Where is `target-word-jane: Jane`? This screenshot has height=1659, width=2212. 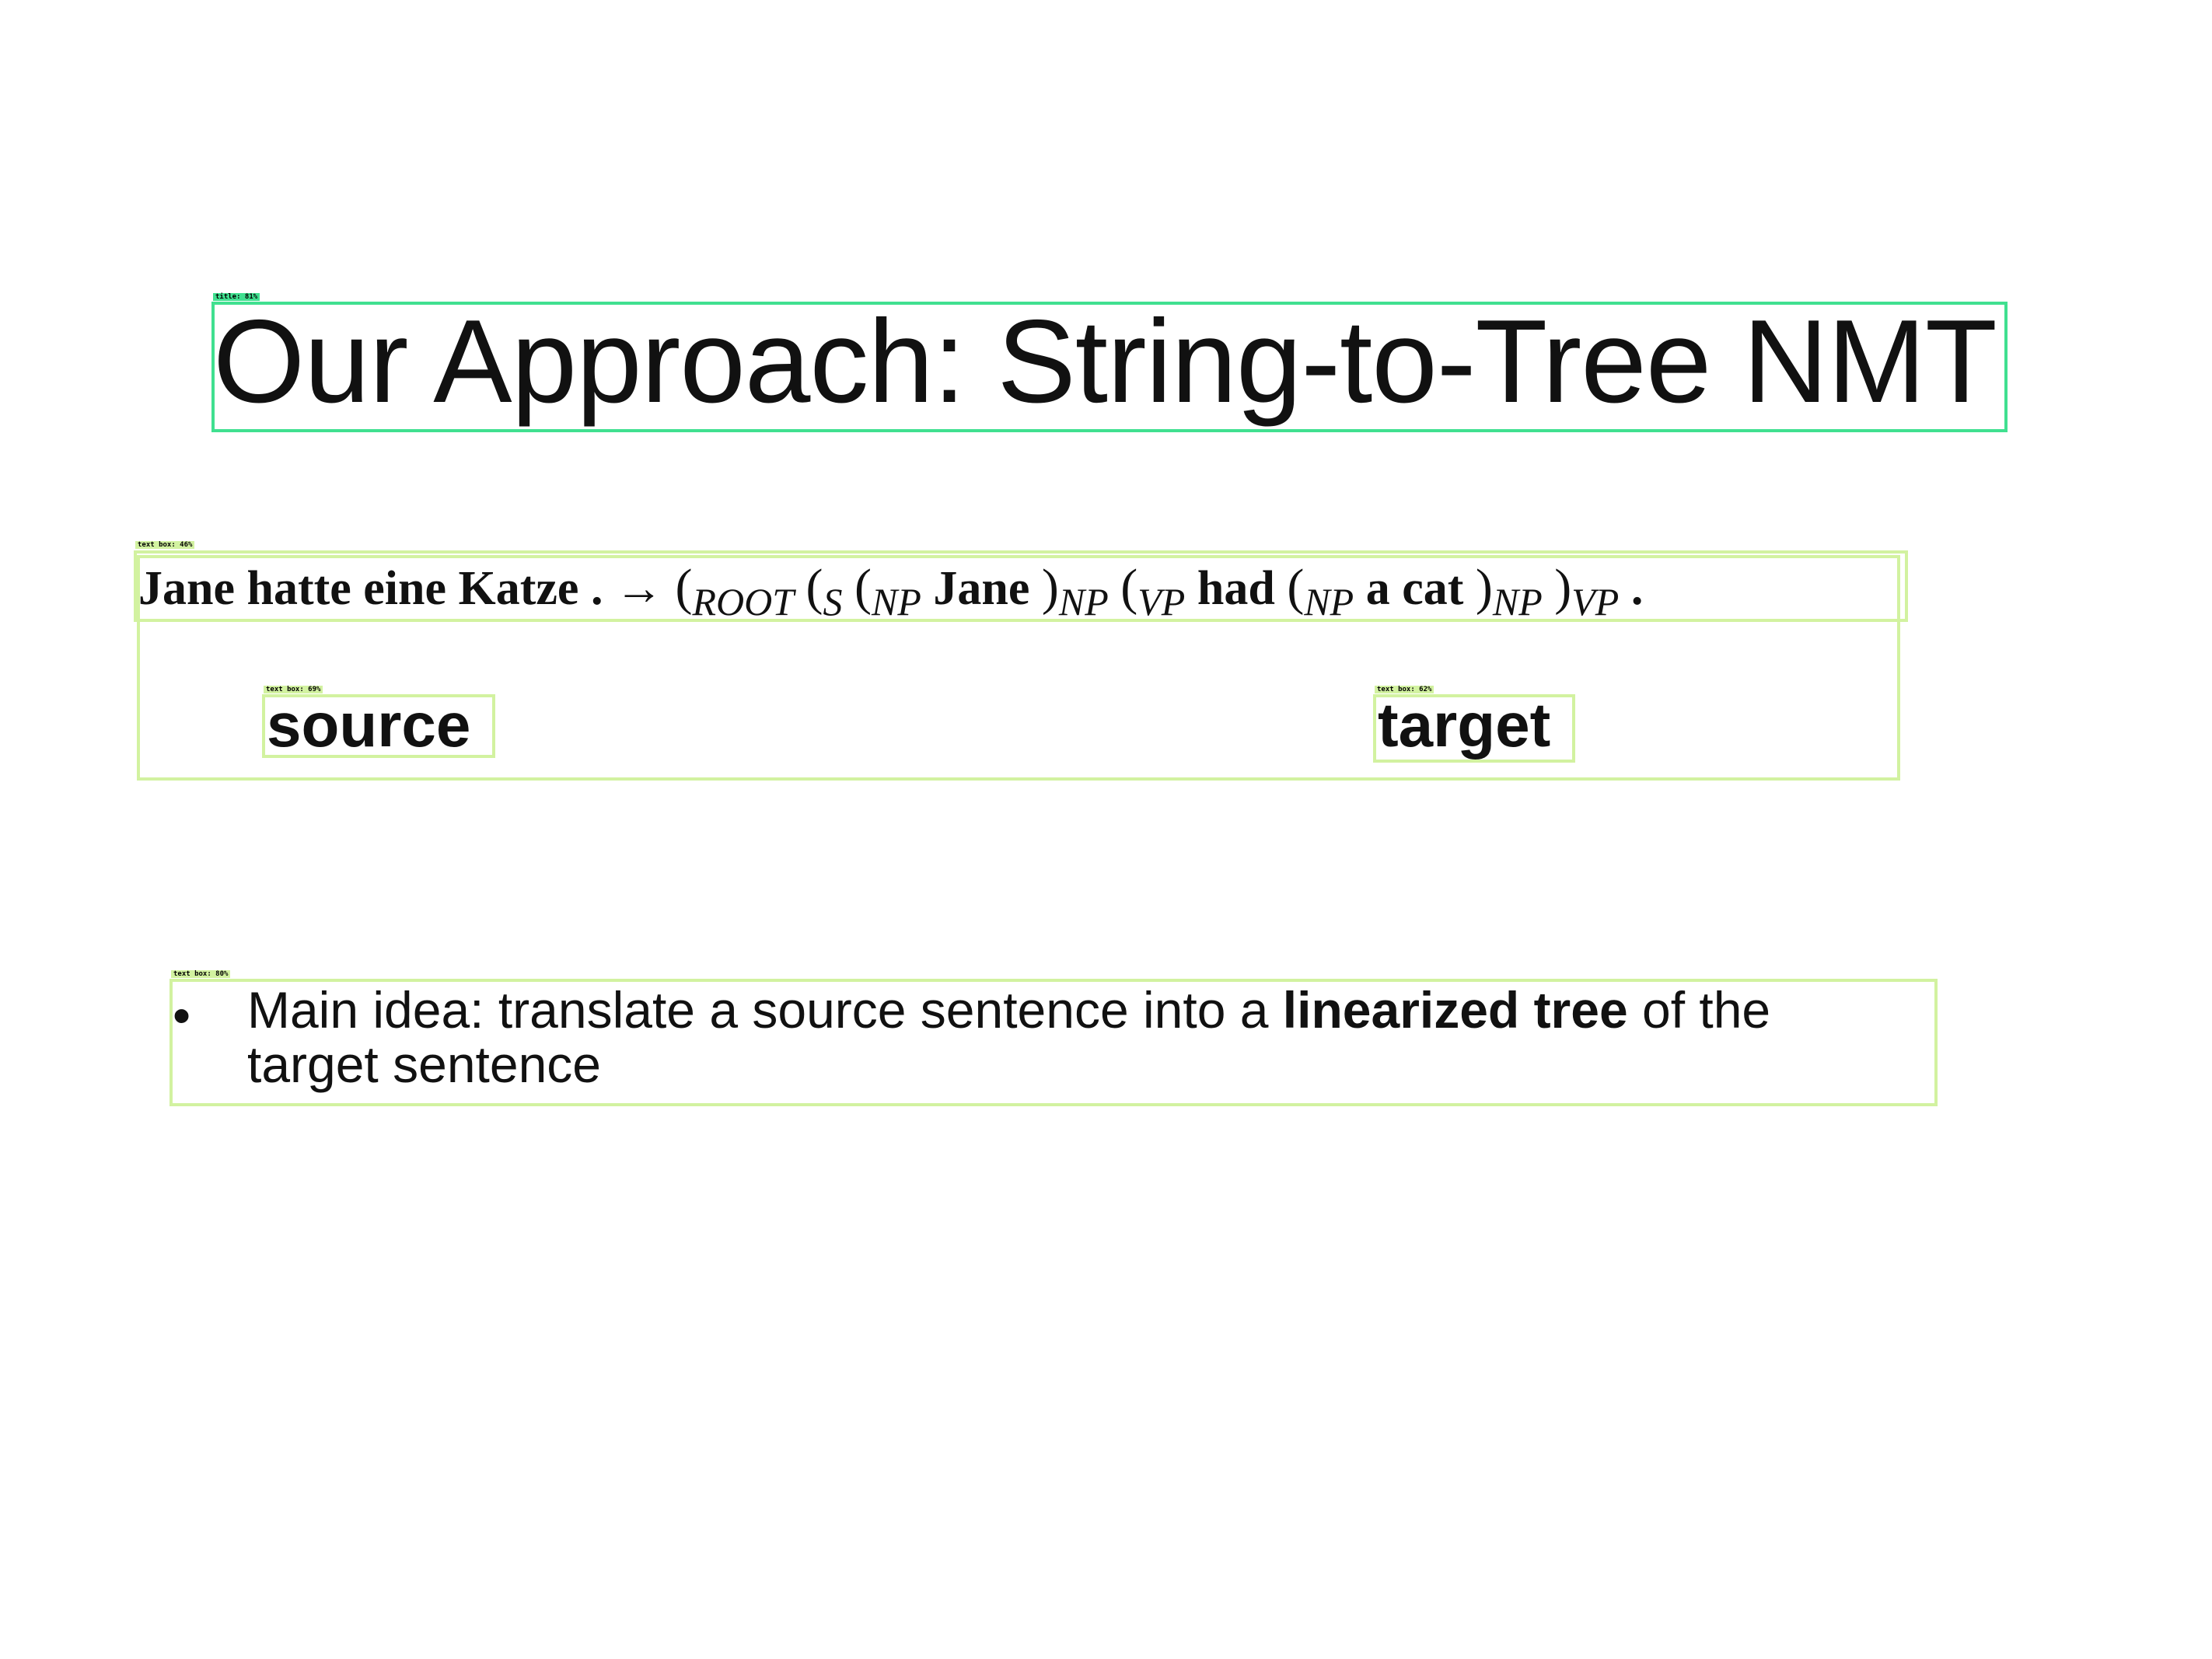
target-word-jane: Jane is located at coordinates (981, 588).